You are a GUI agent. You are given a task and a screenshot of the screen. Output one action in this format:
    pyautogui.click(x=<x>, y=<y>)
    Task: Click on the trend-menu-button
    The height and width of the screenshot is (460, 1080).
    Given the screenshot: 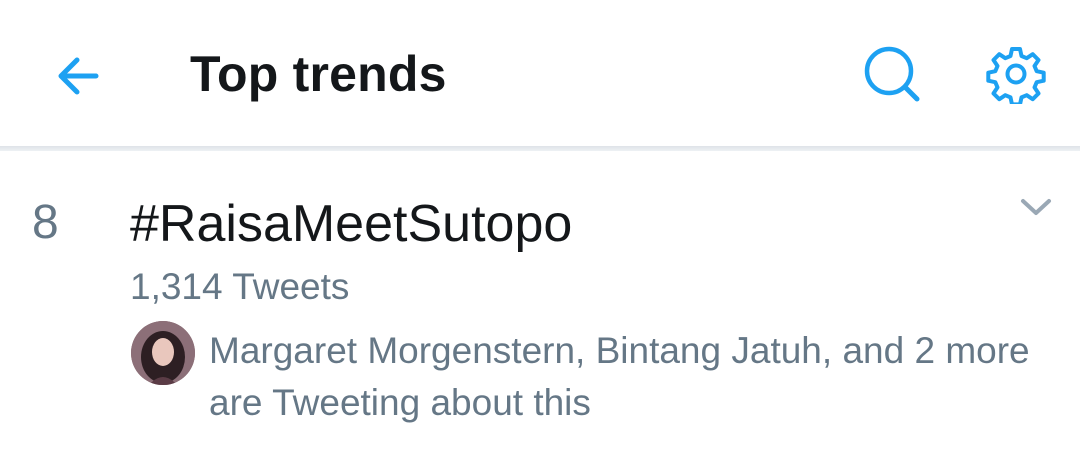 What is the action you would take?
    pyautogui.click(x=1036, y=207)
    